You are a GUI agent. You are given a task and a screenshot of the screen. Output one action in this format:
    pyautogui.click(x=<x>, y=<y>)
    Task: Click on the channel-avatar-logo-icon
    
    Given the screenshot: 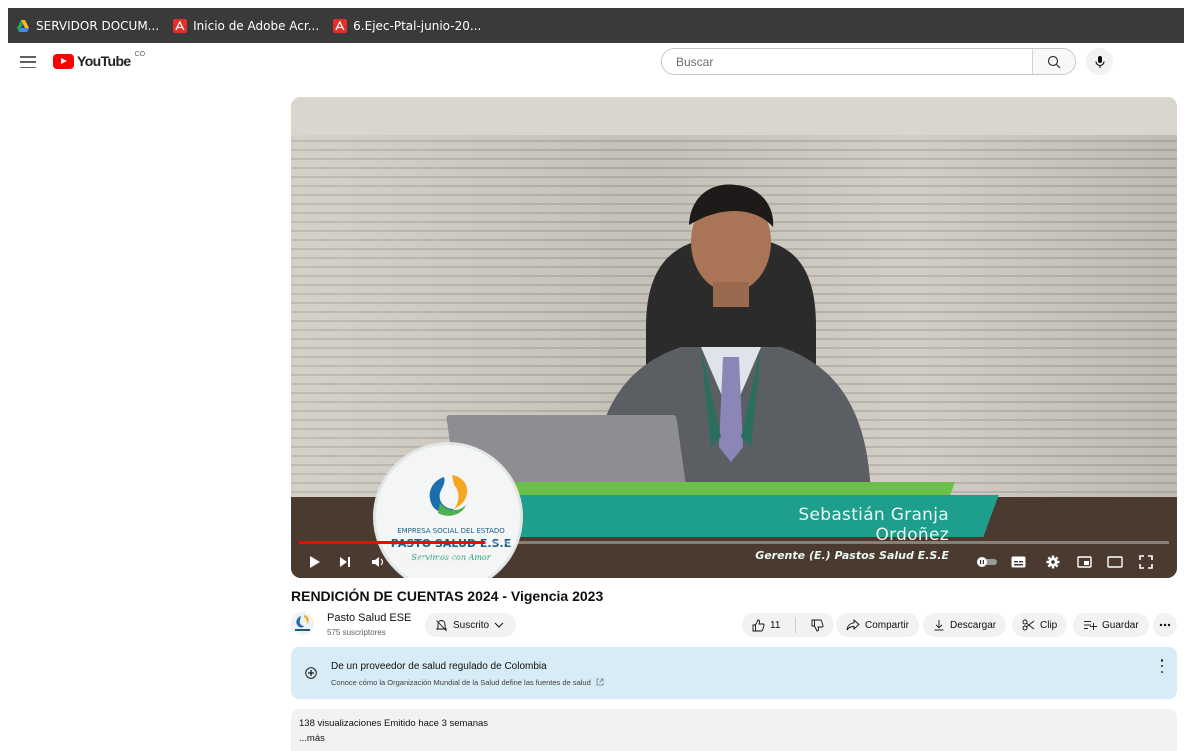 What is the action you would take?
    pyautogui.click(x=302, y=623)
    